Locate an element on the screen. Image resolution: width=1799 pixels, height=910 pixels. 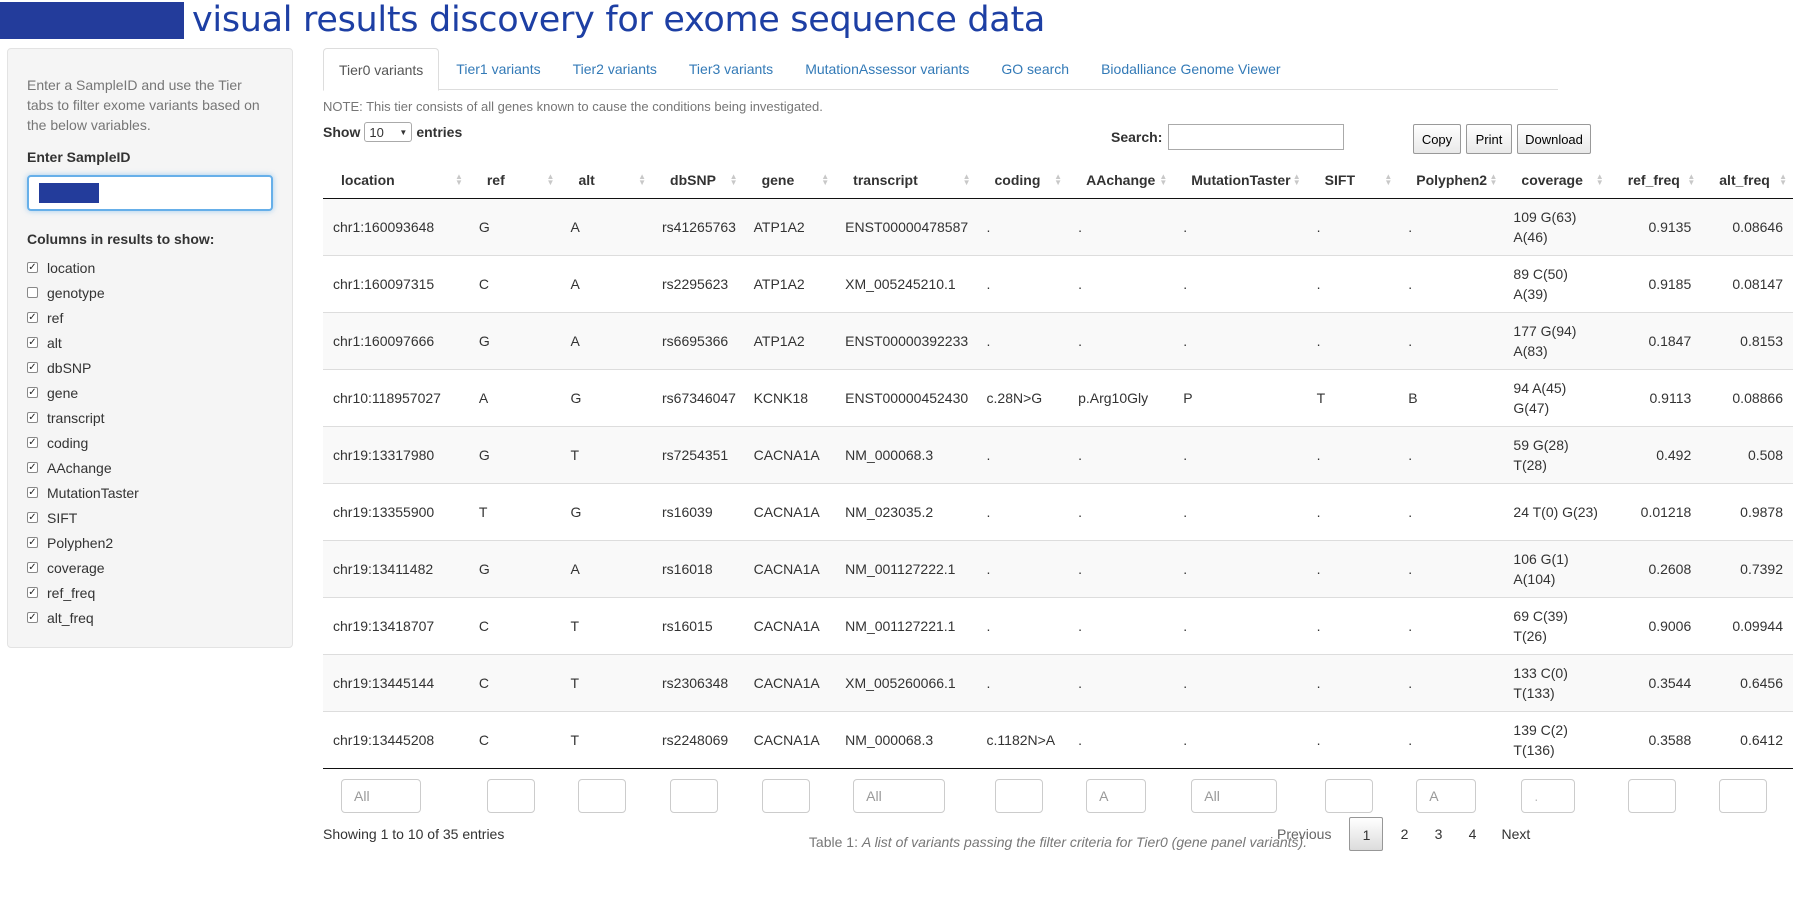
tab-tier0-variants: Tier0 variants is located at coordinates (381, 69).